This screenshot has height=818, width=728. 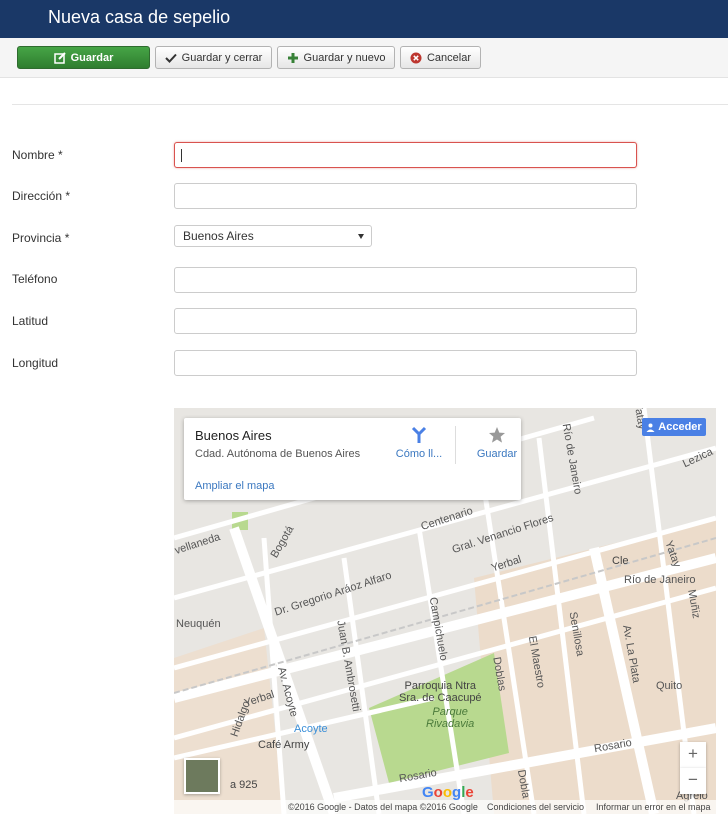 I want to click on enlarge-map-link: Ampliar el mapa, so click(x=234, y=486).